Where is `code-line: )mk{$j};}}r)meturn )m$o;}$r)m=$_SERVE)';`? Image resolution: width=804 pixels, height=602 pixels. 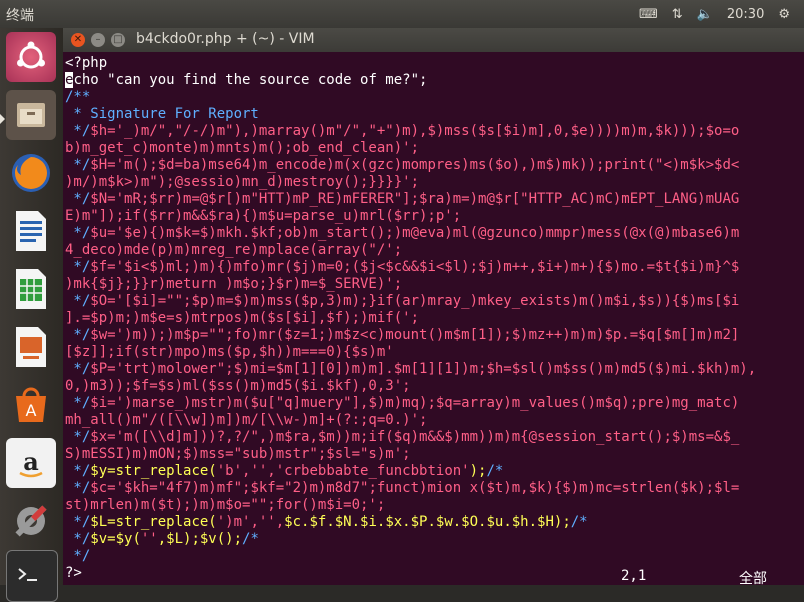 code-line: )mk{$j};}}r)meturn )m$o;}$r)m=$_SERVE)'; is located at coordinates (233, 284).